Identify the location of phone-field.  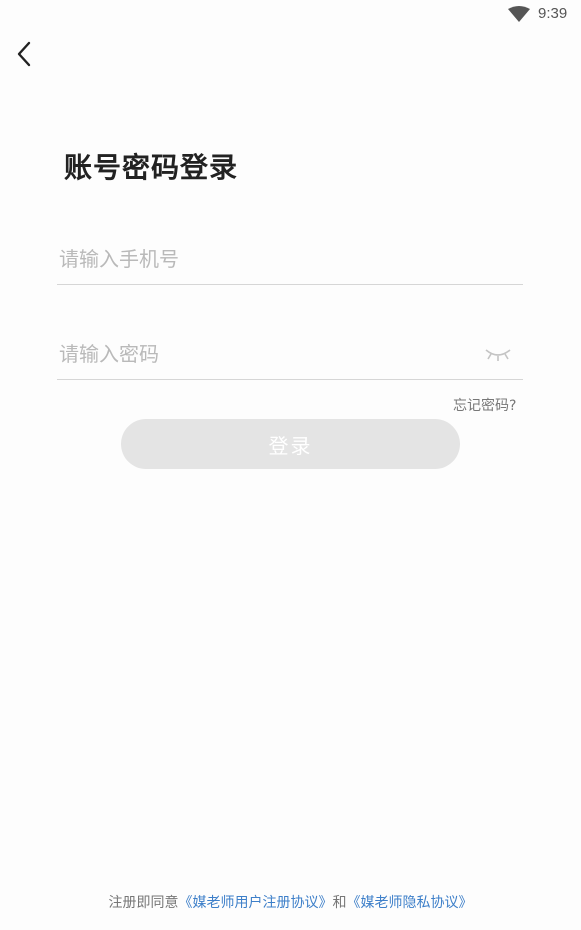
(290, 260).